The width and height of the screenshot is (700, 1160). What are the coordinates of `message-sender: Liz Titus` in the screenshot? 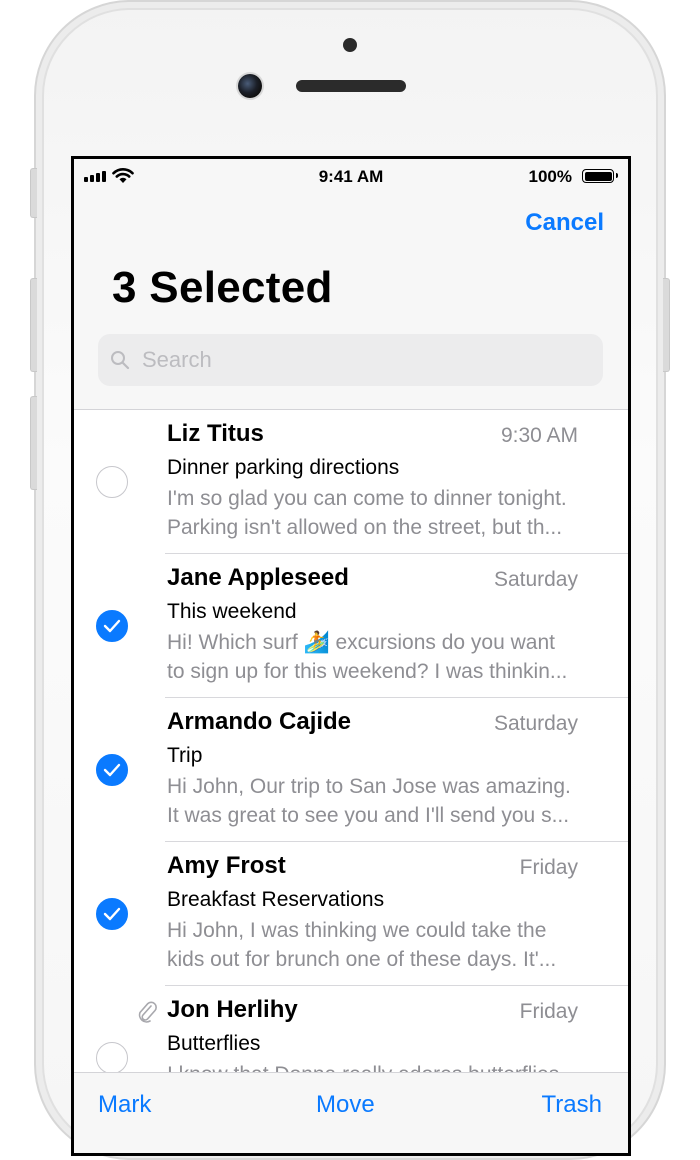 It's located at (215, 433).